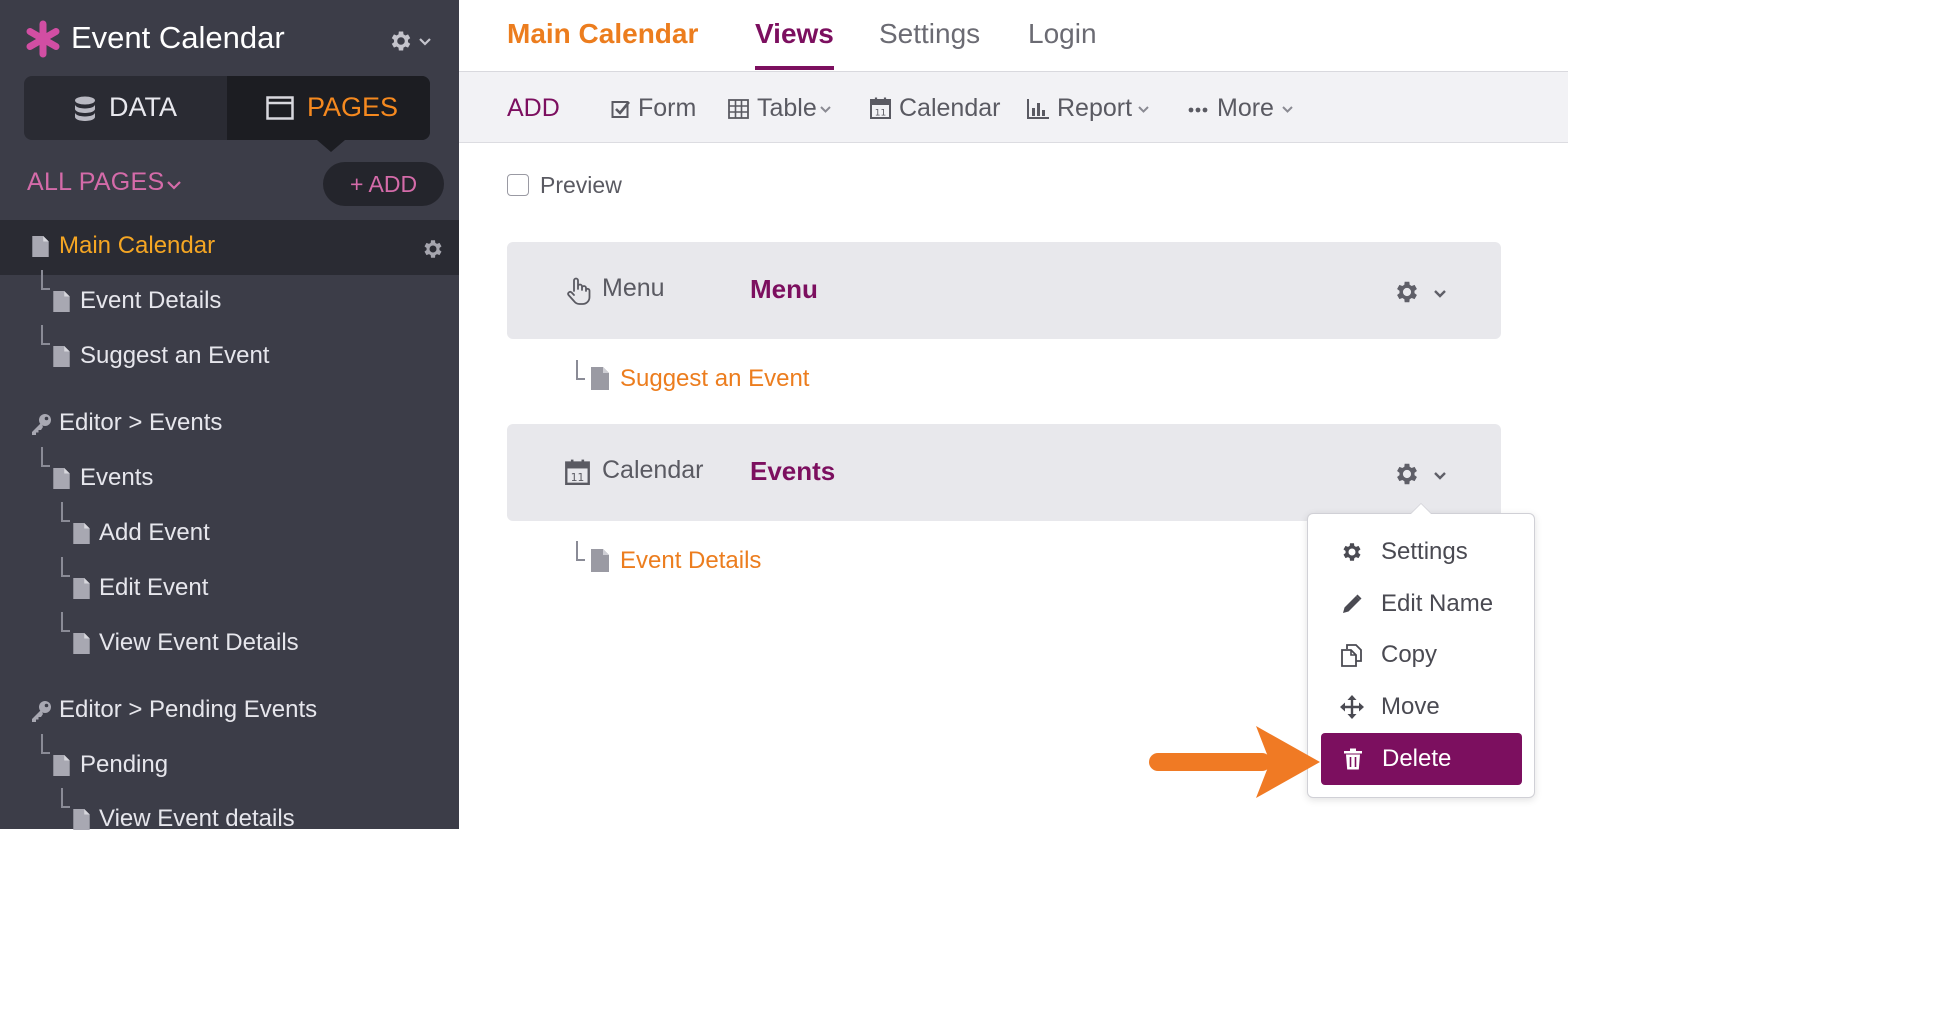 The image size is (1948, 1030). I want to click on sidebar-header: Event Calendar, so click(229, 40).